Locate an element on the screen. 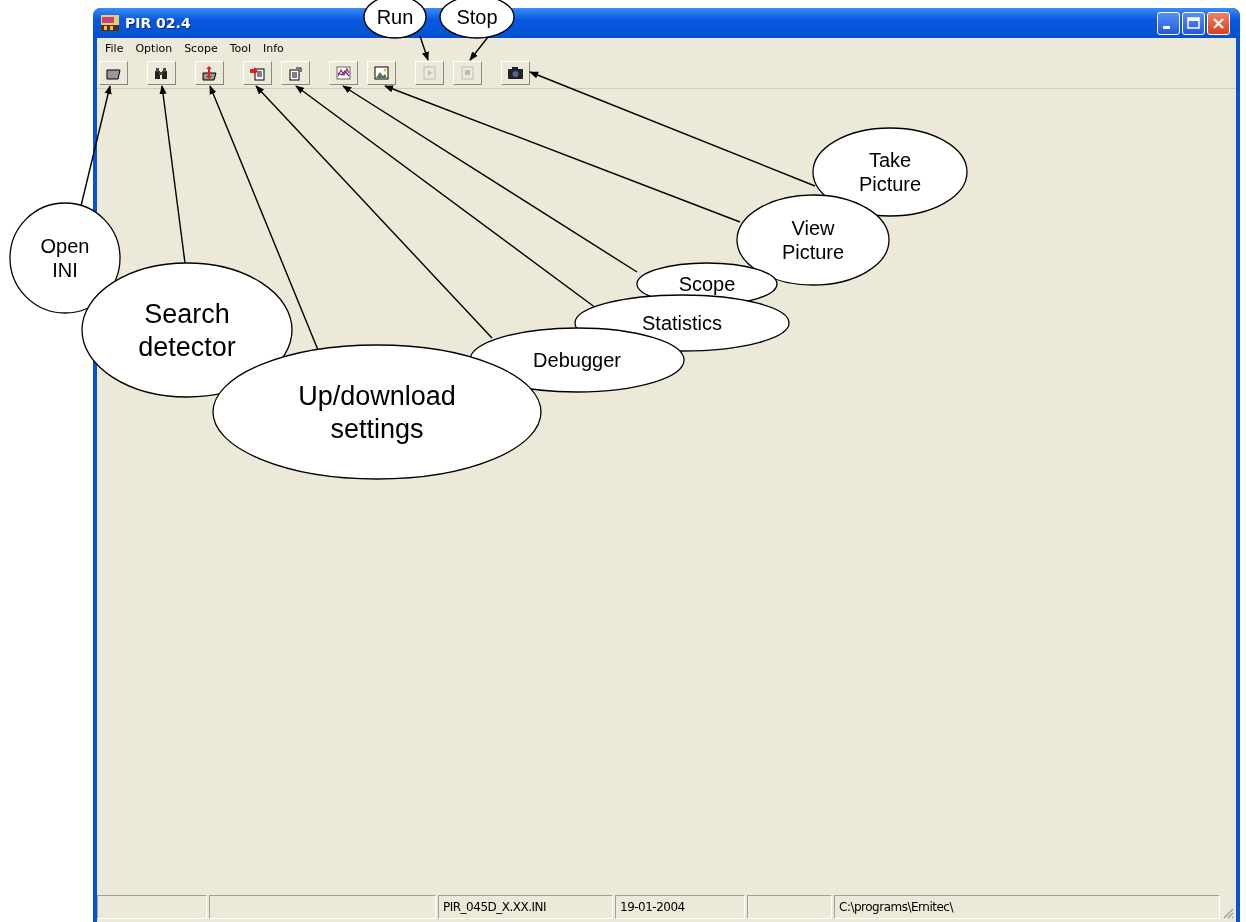 This screenshot has width=1246, height=922. callout-label: Scope is located at coordinates (707, 284).